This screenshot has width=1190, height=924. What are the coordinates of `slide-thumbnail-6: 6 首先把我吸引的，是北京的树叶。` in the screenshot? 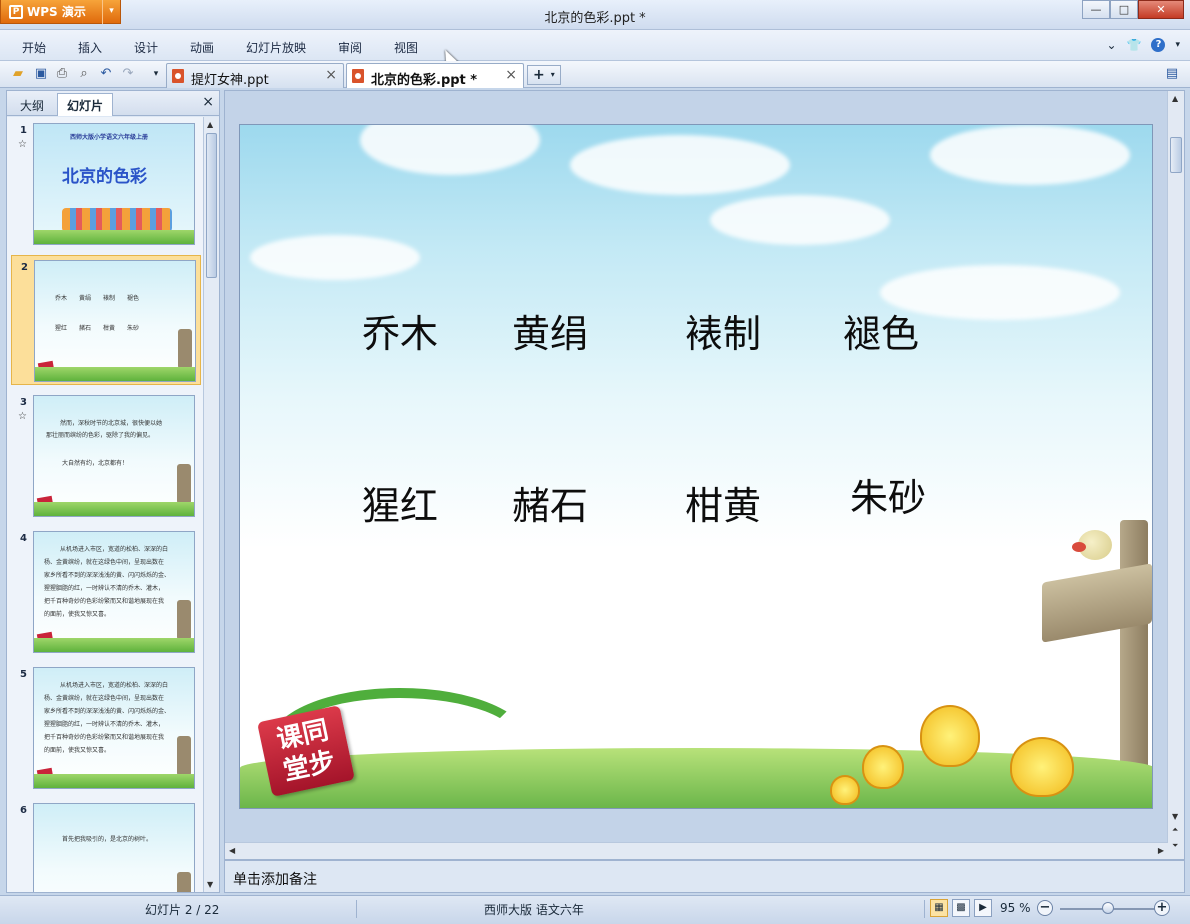 It's located at (106, 845).